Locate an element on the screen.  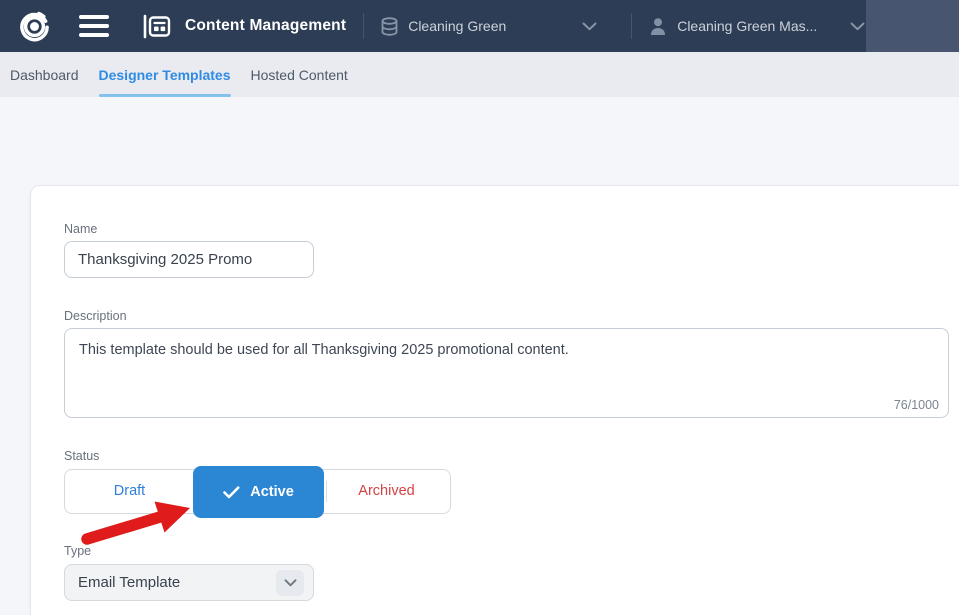
type-select-value: Email Template is located at coordinates (129, 582).